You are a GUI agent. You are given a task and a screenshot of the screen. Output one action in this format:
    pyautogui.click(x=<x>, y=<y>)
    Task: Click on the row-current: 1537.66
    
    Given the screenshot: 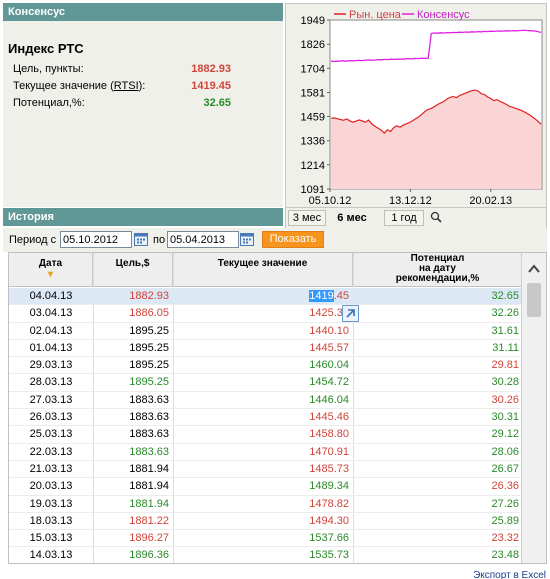 What is the action you would take?
    pyautogui.click(x=329, y=538)
    